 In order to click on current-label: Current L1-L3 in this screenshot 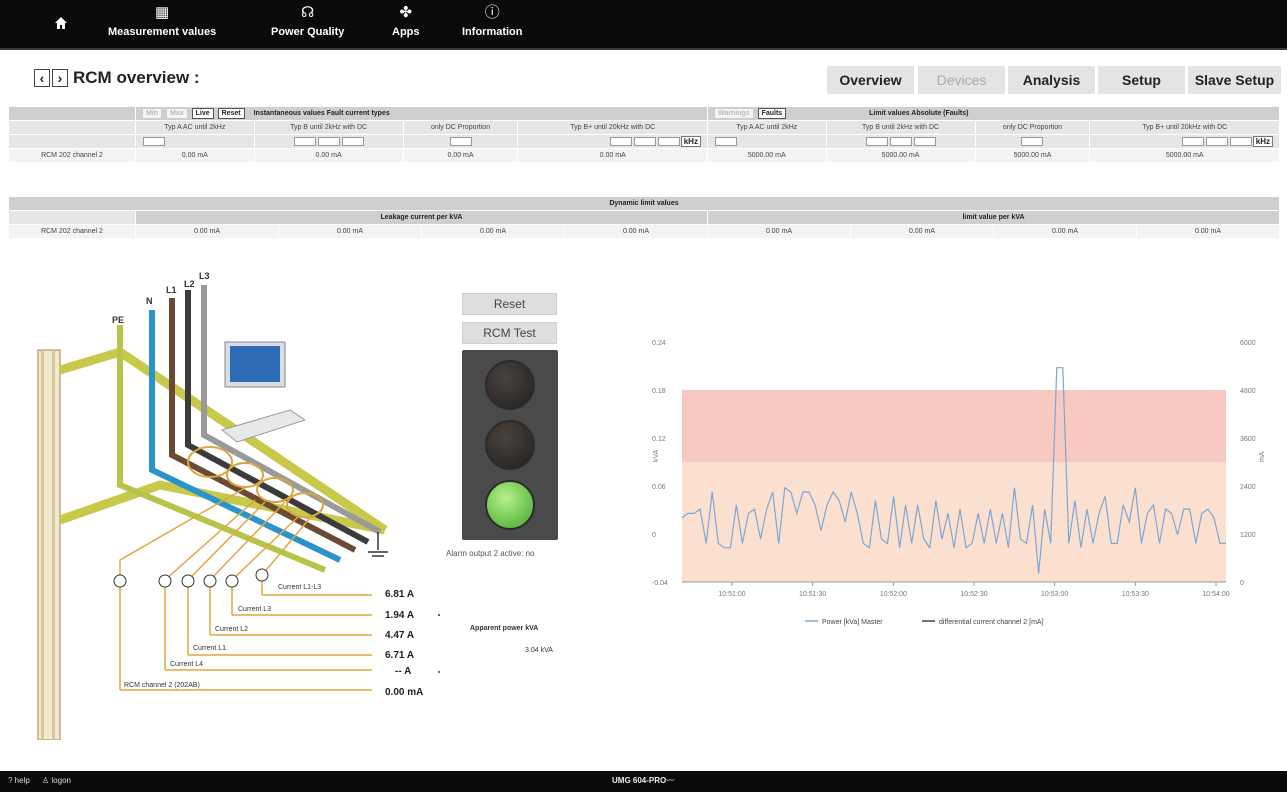, I will do `click(300, 587)`.